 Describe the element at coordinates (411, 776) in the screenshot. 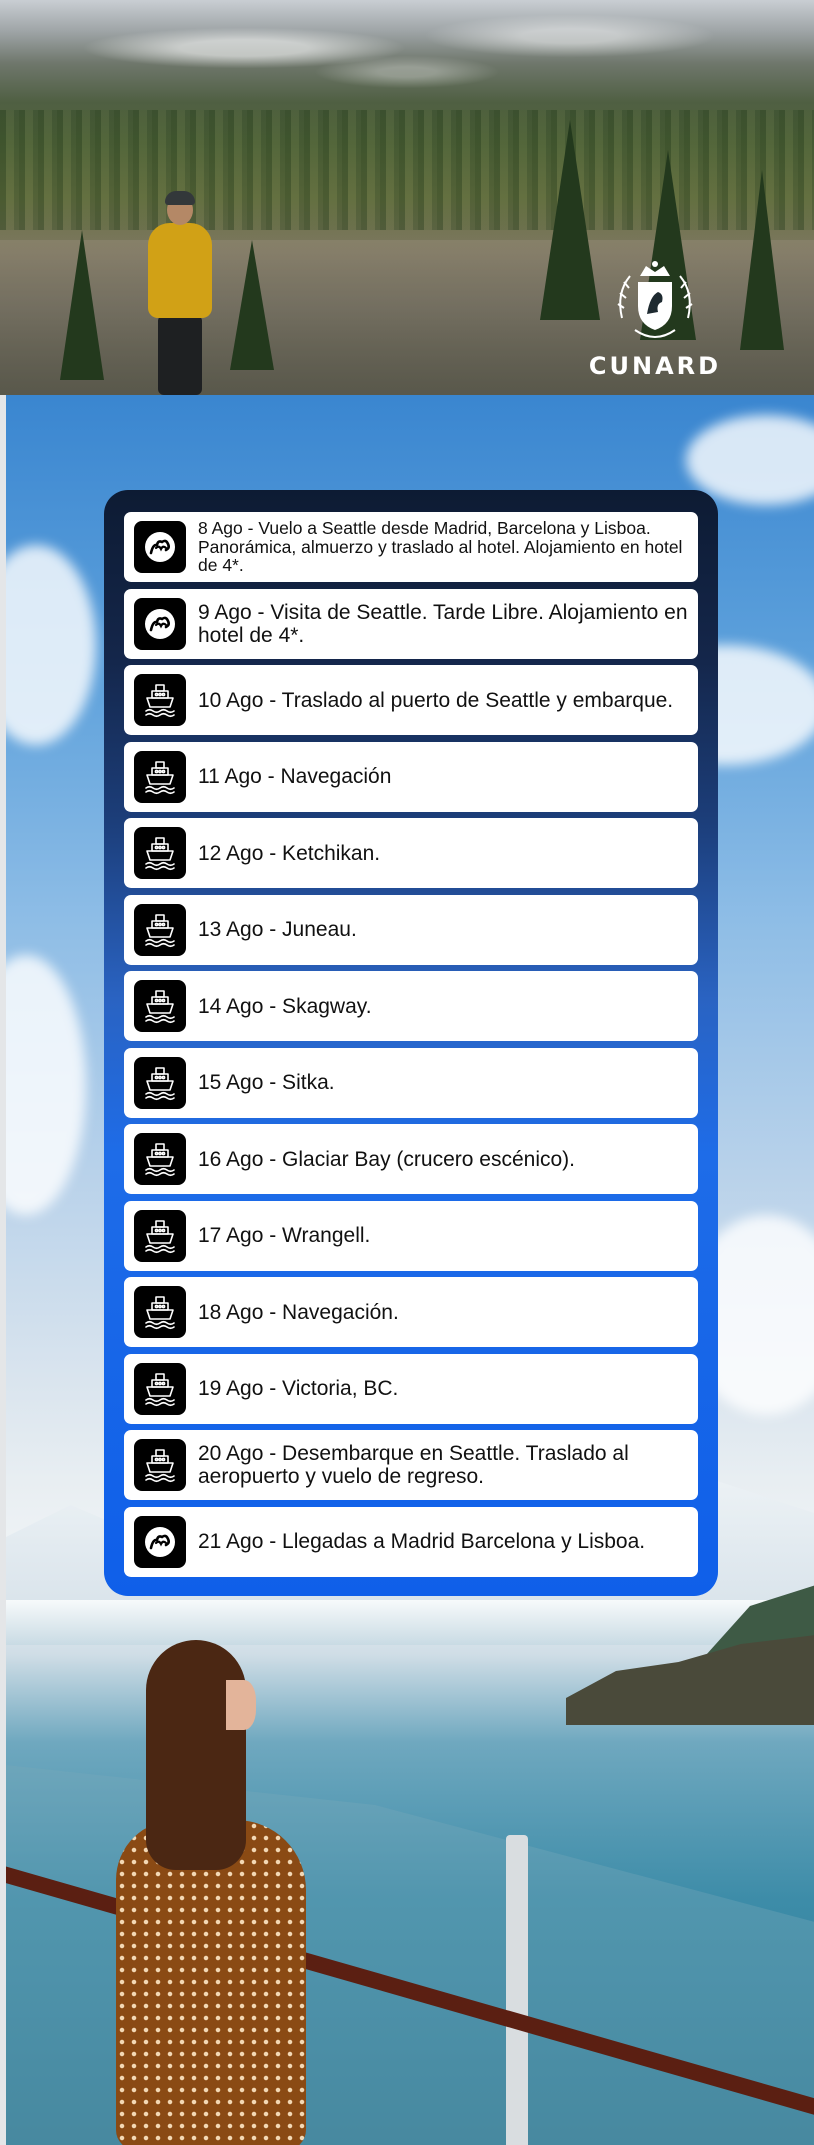

I see `itinerary-item: 11 Ago - Navegación` at that location.